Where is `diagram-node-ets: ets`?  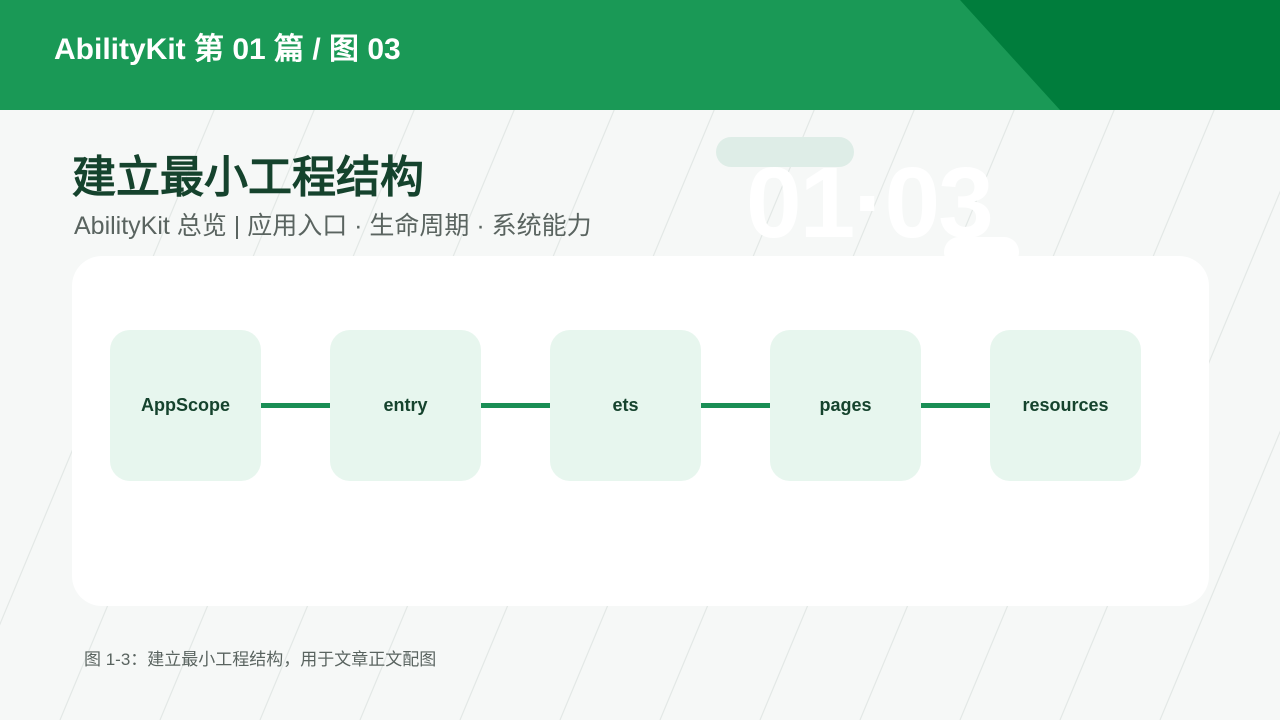
diagram-node-ets: ets is located at coordinates (625, 405).